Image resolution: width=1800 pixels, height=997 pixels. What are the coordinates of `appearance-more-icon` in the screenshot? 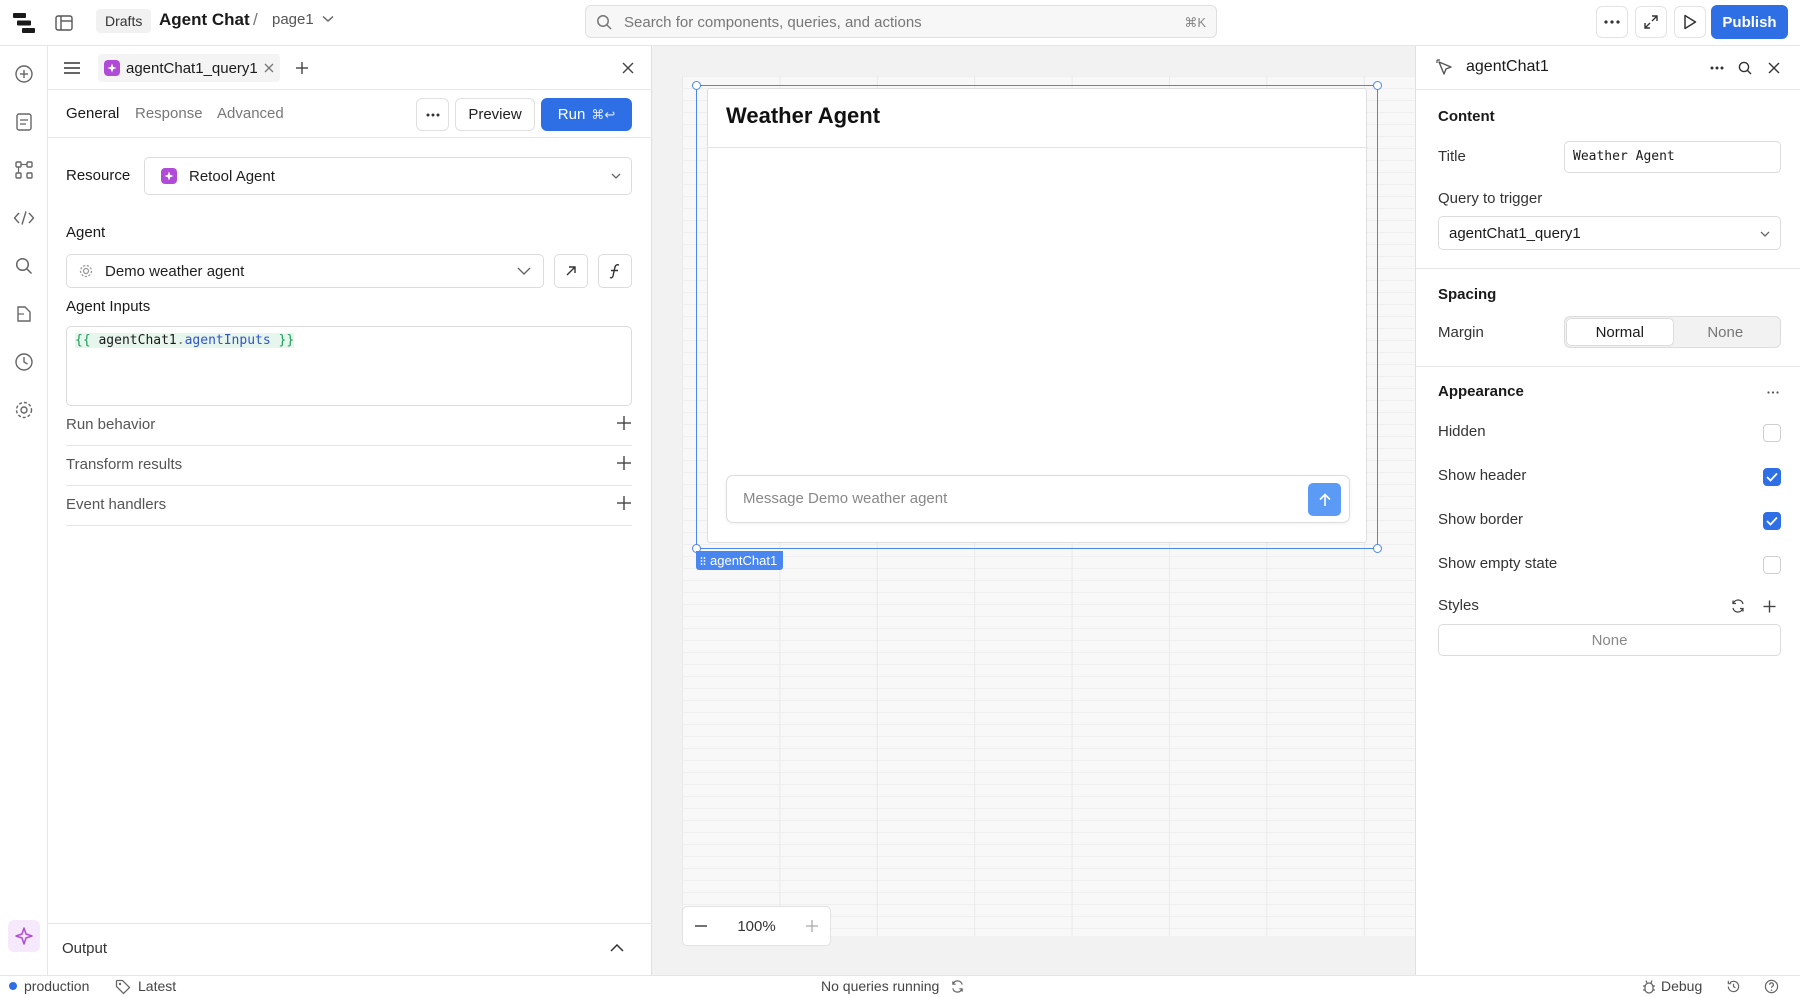 It's located at (1773, 392).